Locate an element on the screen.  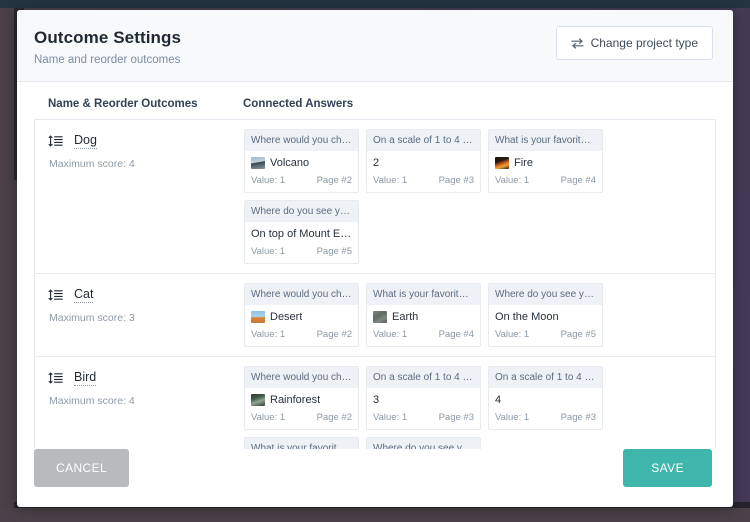
answer-text: On the Moon is located at coordinates (527, 317).